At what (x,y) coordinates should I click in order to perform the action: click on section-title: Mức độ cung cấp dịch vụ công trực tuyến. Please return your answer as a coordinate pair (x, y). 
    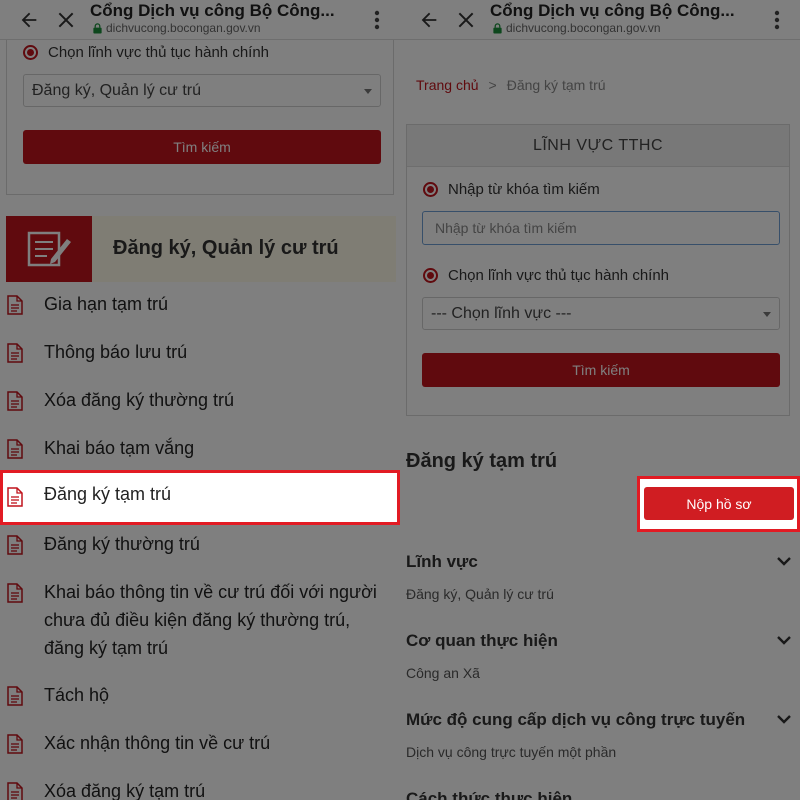
    Looking at the image, I should click on (576, 719).